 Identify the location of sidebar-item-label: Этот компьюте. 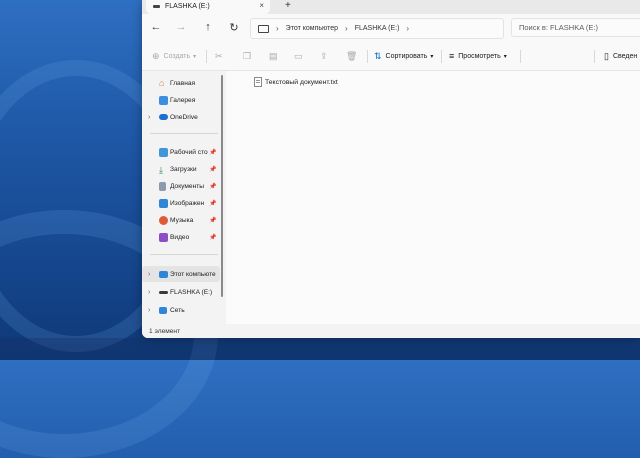
(193, 274).